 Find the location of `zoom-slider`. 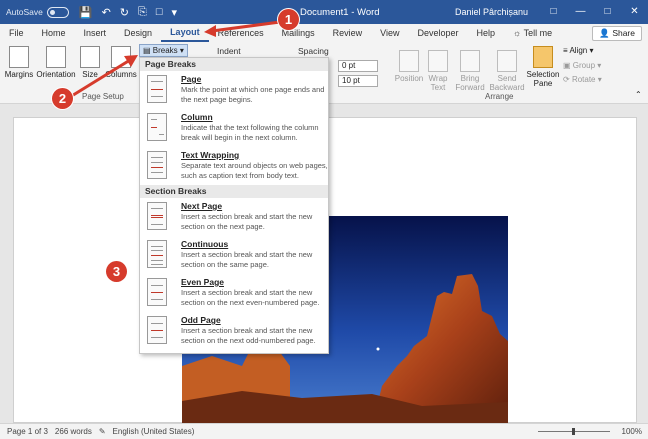

zoom-slider is located at coordinates (574, 431).